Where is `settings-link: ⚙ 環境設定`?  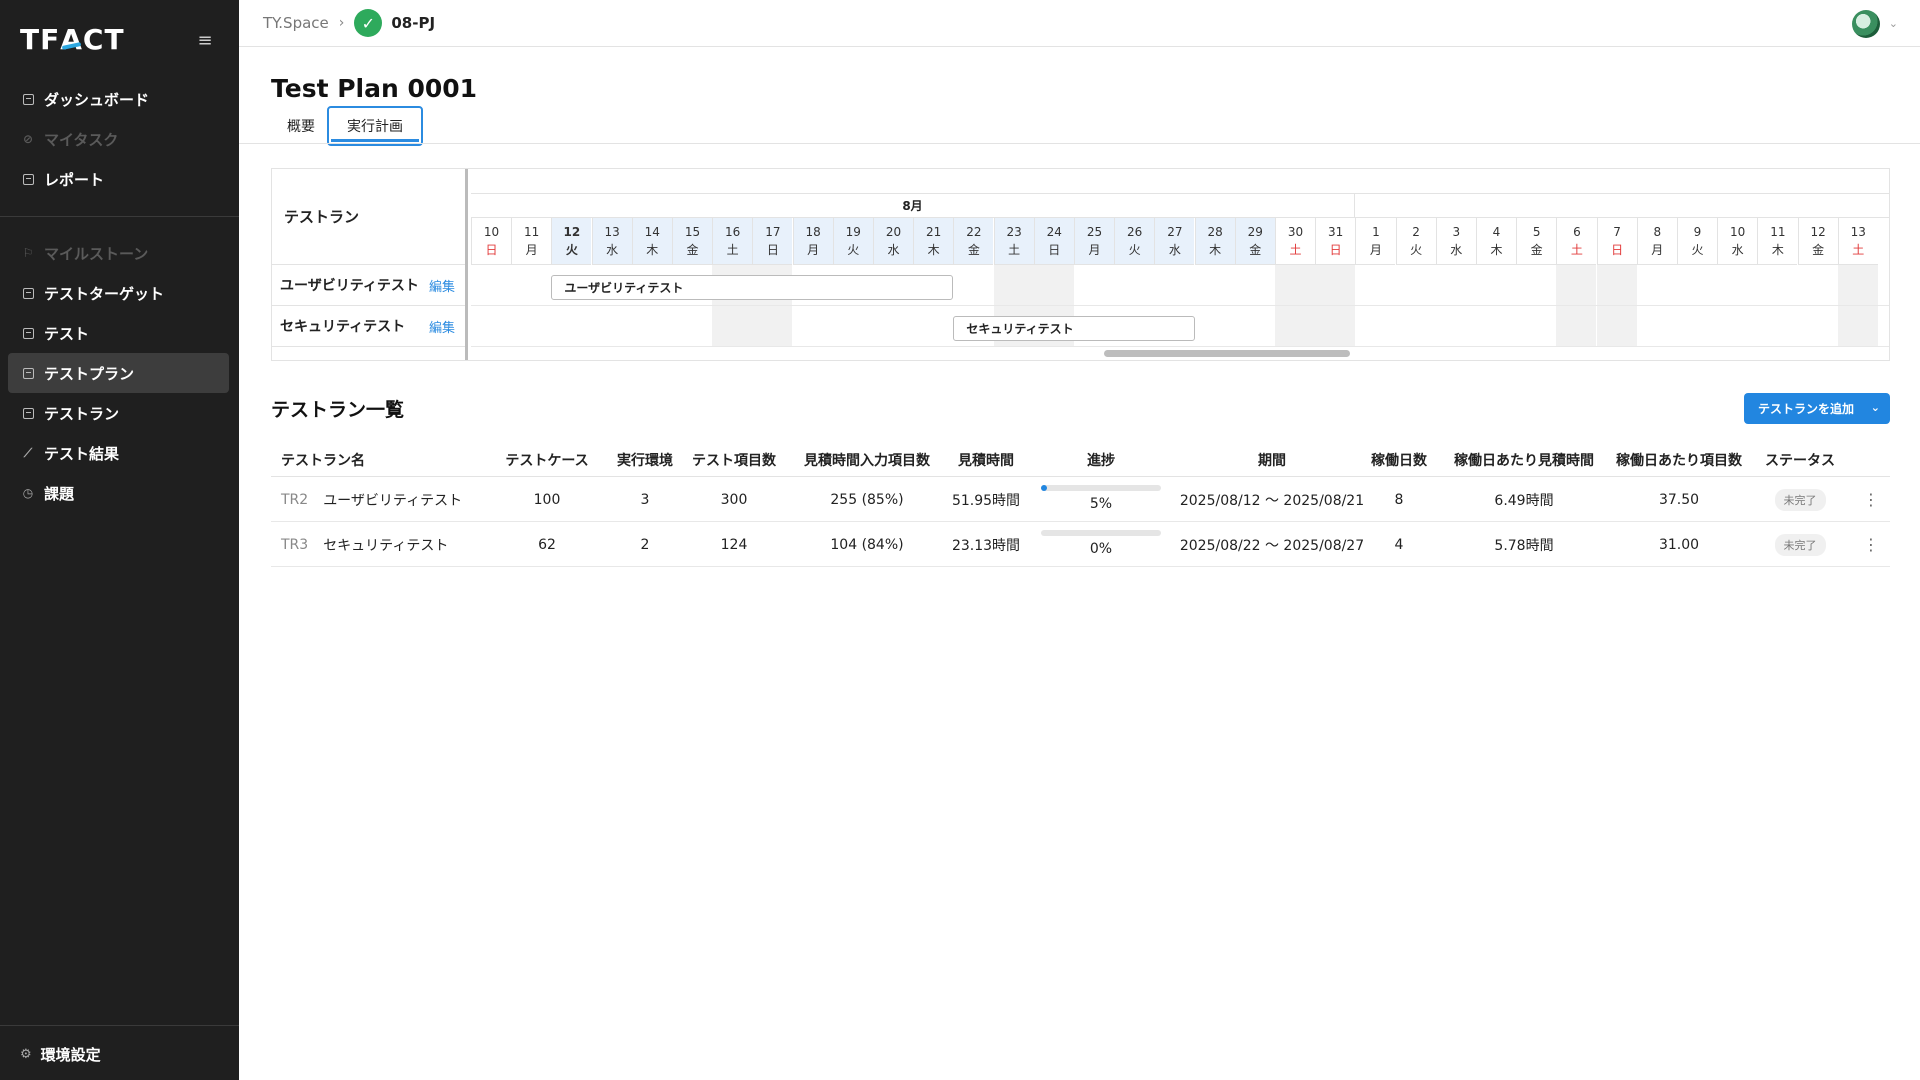
settings-link: ⚙ 環境設定 is located at coordinates (60, 1054).